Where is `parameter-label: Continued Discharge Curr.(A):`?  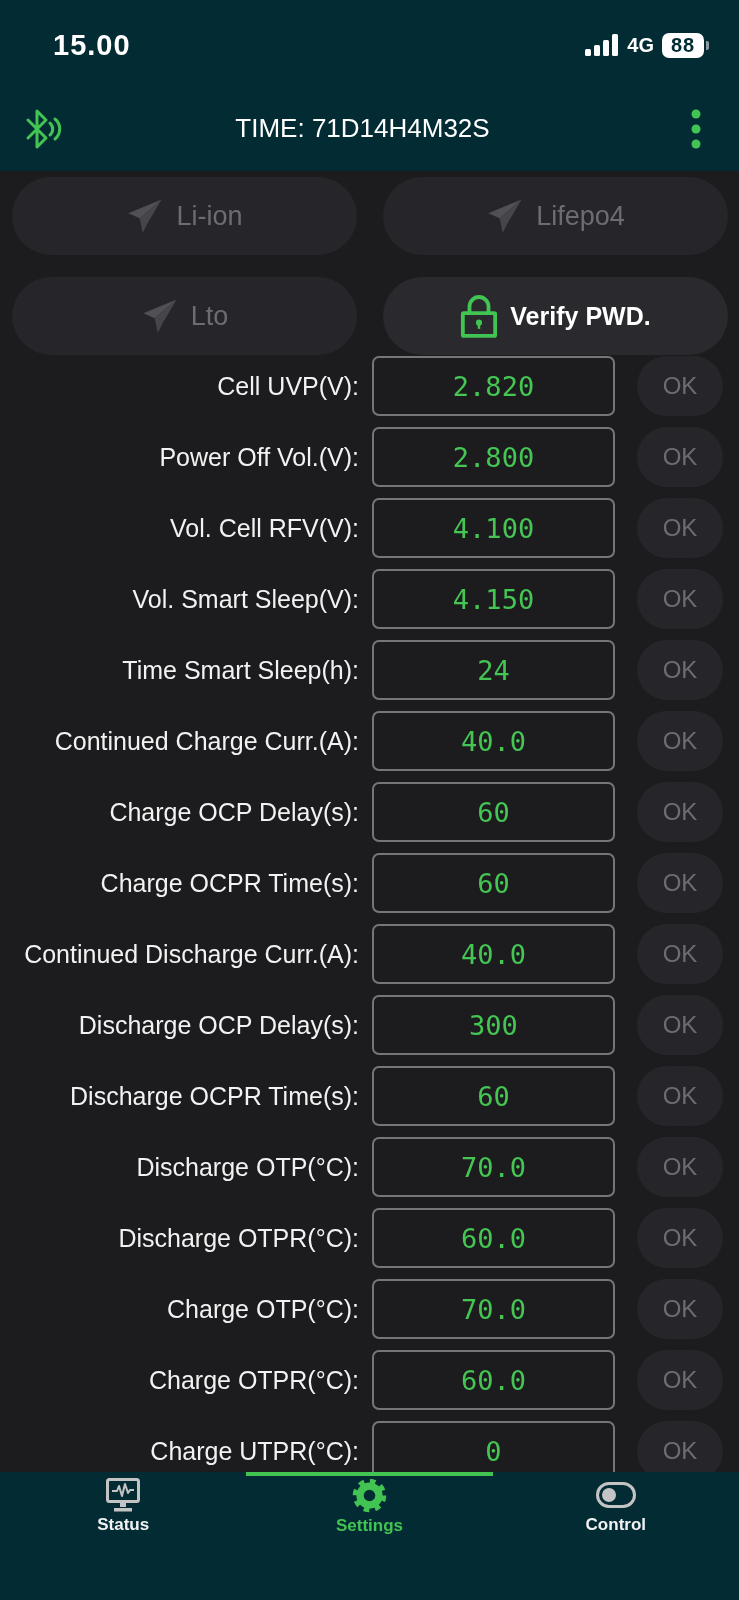
parameter-label: Continued Discharge Curr.(A): is located at coordinates (191, 954).